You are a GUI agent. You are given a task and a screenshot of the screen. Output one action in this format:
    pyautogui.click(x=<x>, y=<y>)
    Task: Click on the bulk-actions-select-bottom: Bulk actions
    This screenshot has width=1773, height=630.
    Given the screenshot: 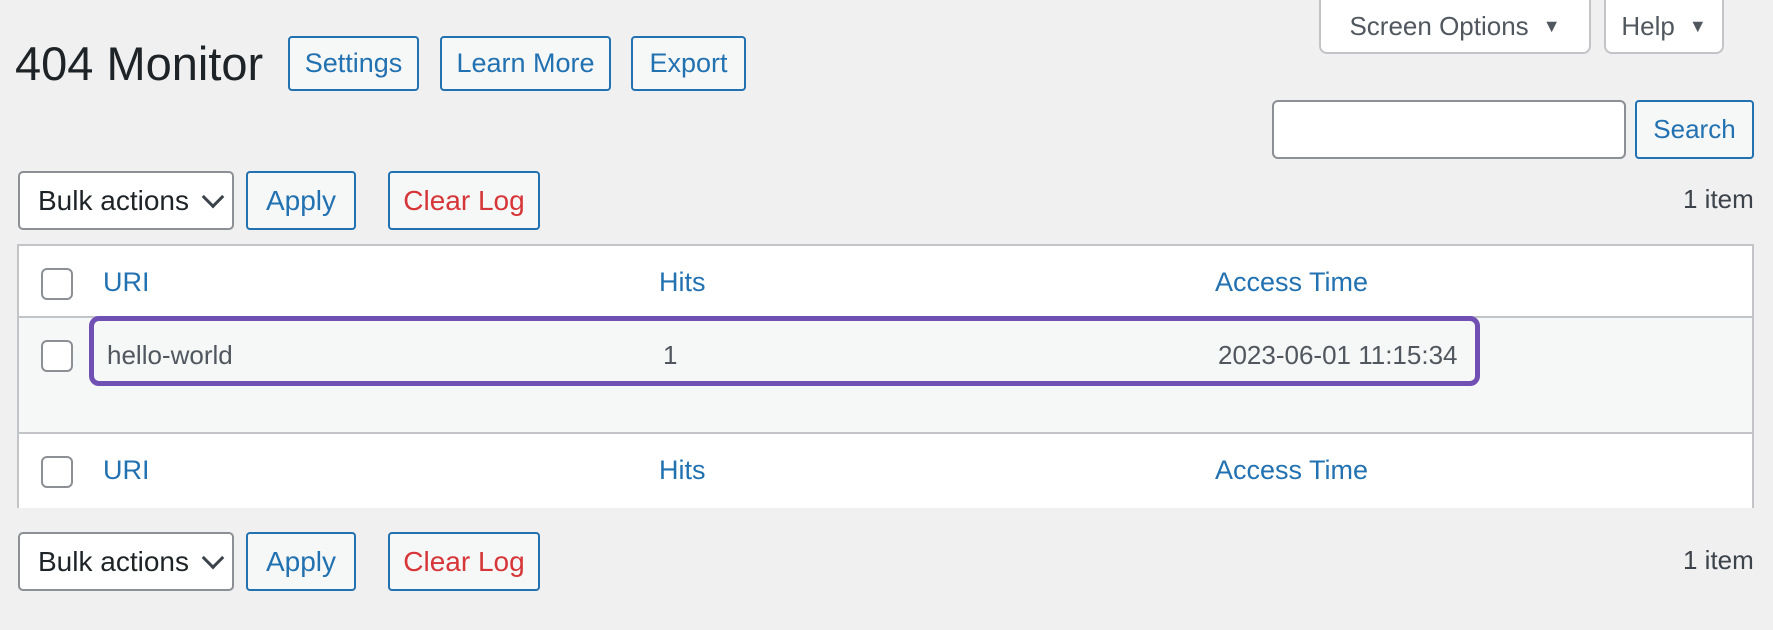 What is the action you would take?
    pyautogui.click(x=126, y=561)
    